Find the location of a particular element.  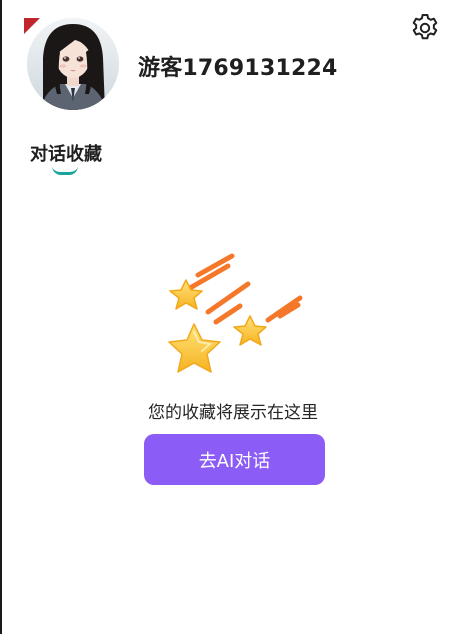

gear-icon is located at coordinates (425, 27).